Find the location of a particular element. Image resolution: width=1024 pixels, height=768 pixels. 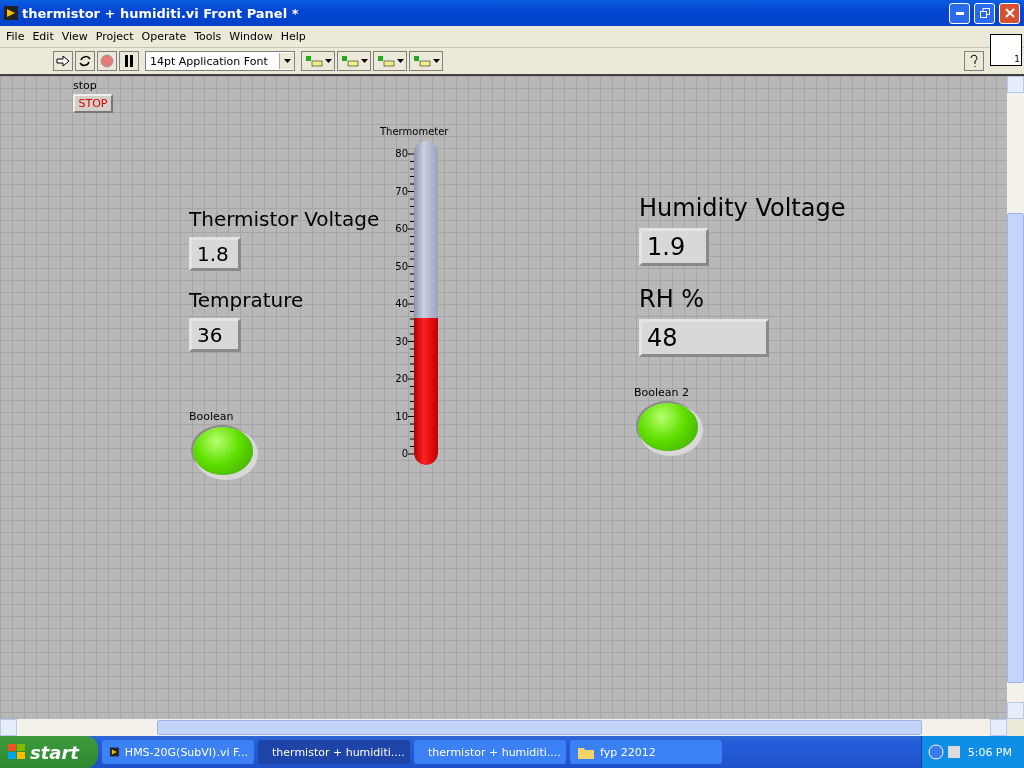

question-mark-icon is located at coordinates (974, 61).